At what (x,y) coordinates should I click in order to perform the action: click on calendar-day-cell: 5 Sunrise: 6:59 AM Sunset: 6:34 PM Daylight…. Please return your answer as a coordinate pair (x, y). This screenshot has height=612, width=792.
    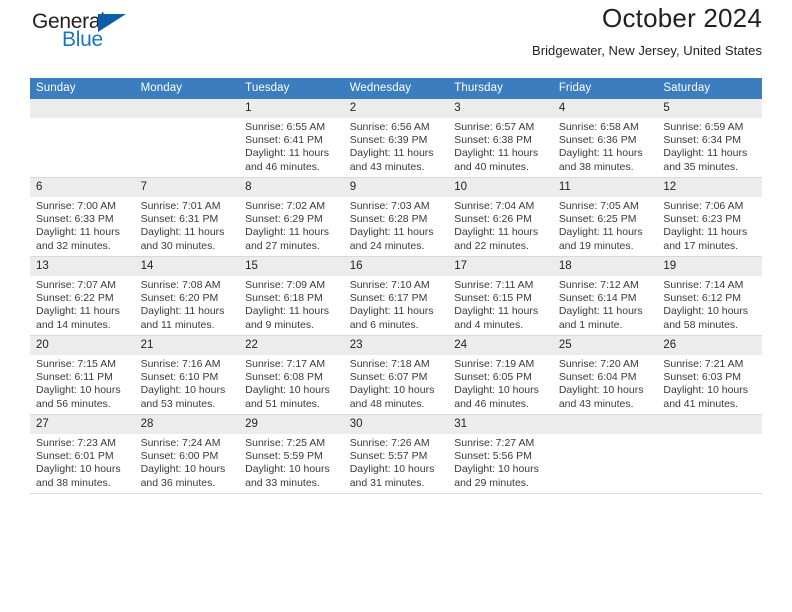
    Looking at the image, I should click on (709, 138).